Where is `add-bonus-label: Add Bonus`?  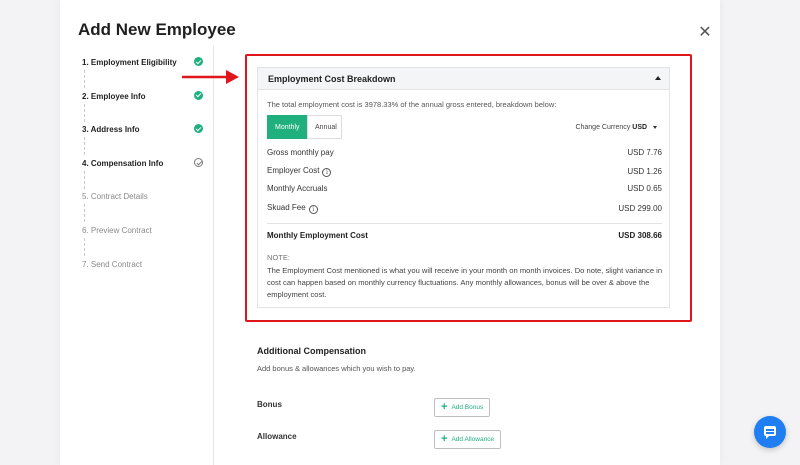 add-bonus-label: Add Bonus is located at coordinates (467, 407).